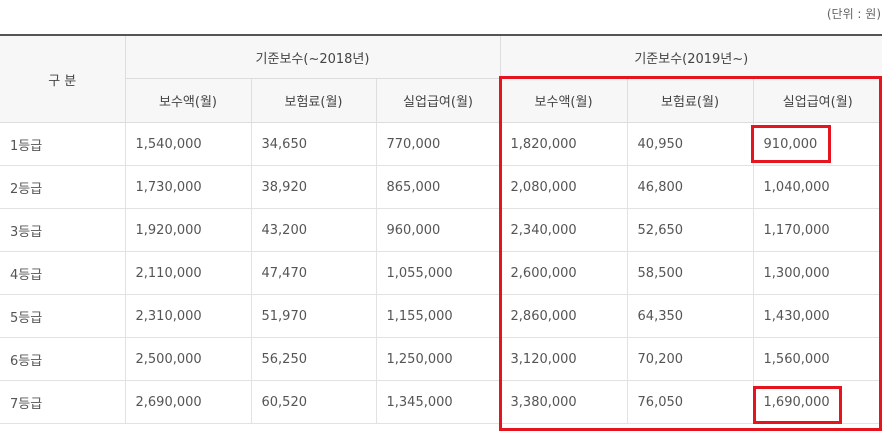 The image size is (887, 435). I want to click on col-header-pay-2019: 보수액(월), so click(564, 100).